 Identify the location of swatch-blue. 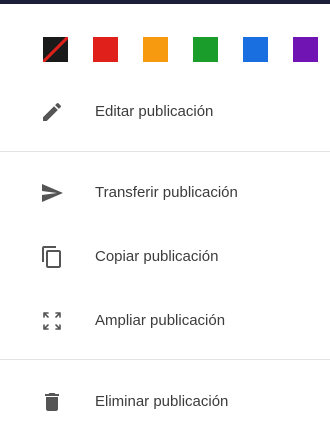
(255, 49).